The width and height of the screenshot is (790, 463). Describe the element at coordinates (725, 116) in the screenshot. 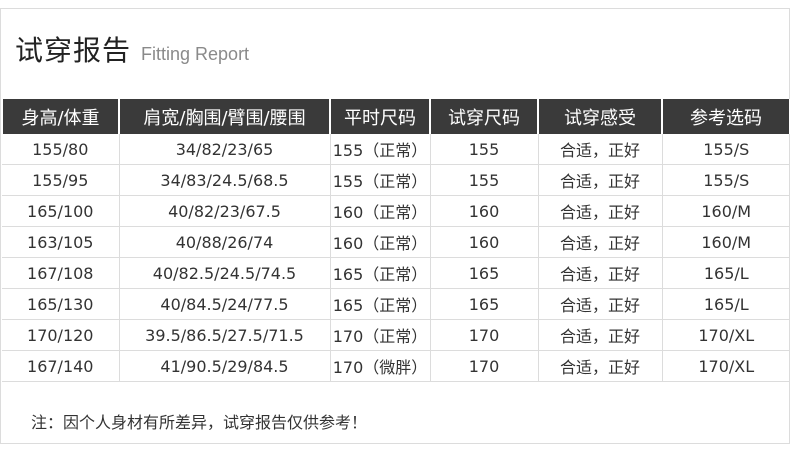

I see `header-recommended-size: 参考选码` at that location.